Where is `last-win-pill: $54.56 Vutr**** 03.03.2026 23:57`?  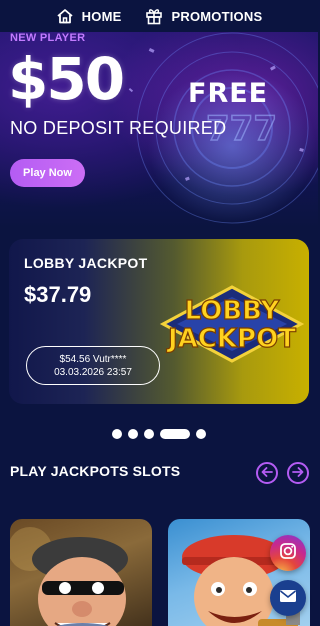
last-win-pill: $54.56 Vutr**** 03.03.2026 23:57 is located at coordinates (93, 365).